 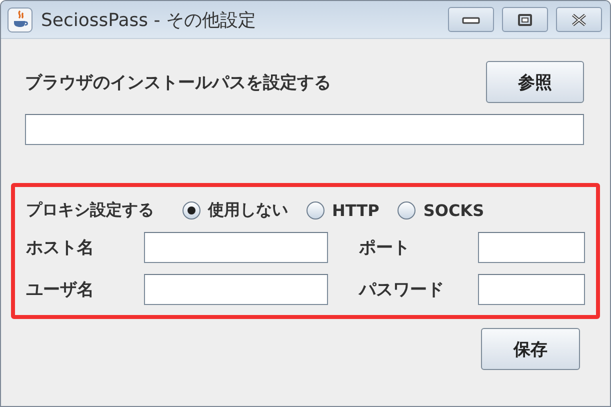 I want to click on field-label: ホスト名, so click(x=60, y=248).